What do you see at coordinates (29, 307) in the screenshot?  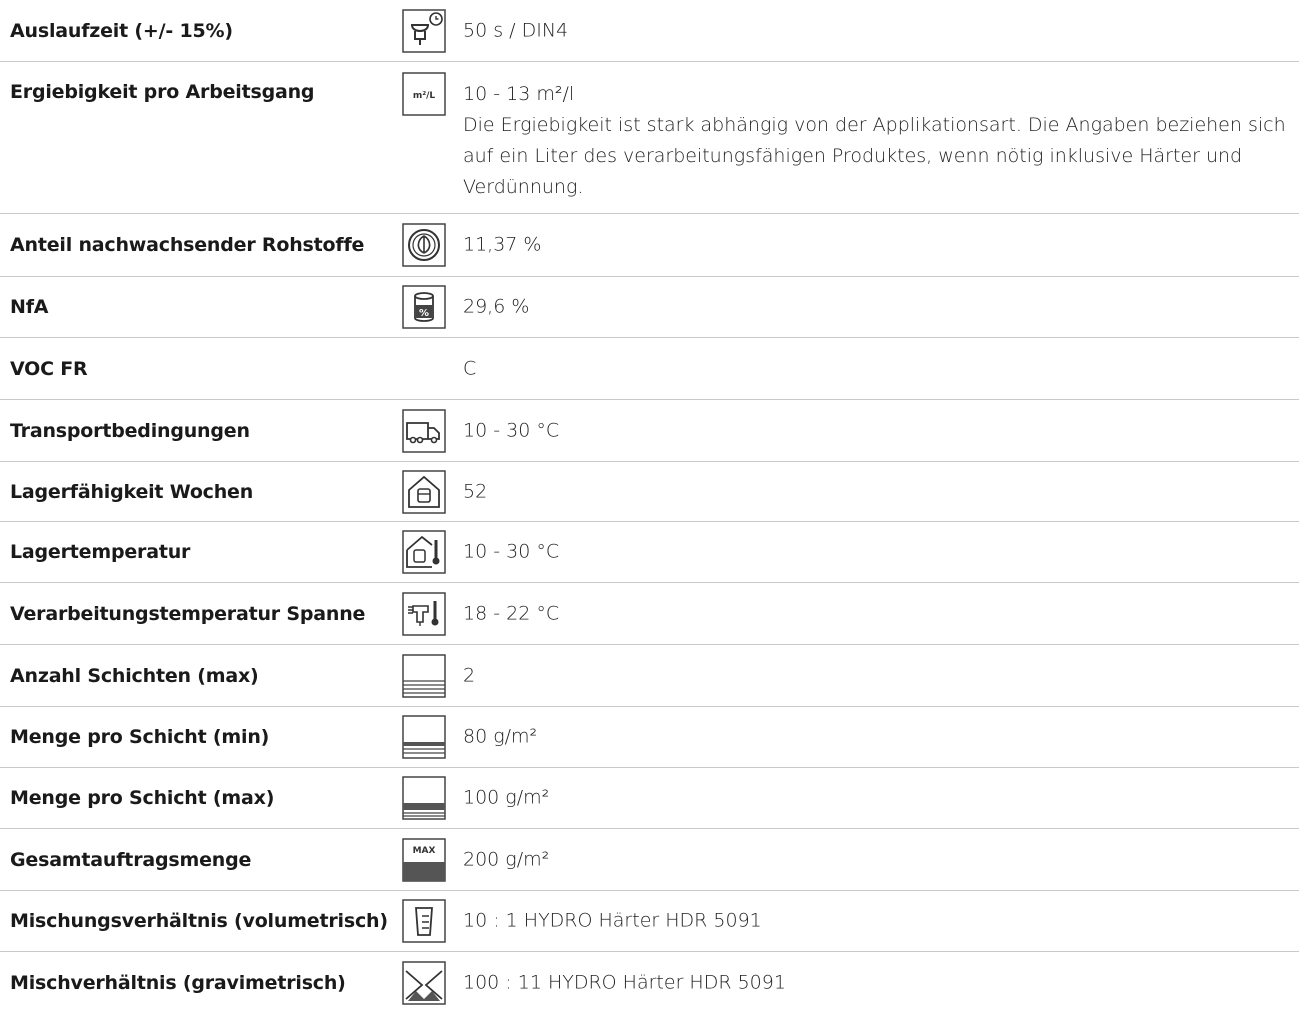 I see `row-label: NfA` at bounding box center [29, 307].